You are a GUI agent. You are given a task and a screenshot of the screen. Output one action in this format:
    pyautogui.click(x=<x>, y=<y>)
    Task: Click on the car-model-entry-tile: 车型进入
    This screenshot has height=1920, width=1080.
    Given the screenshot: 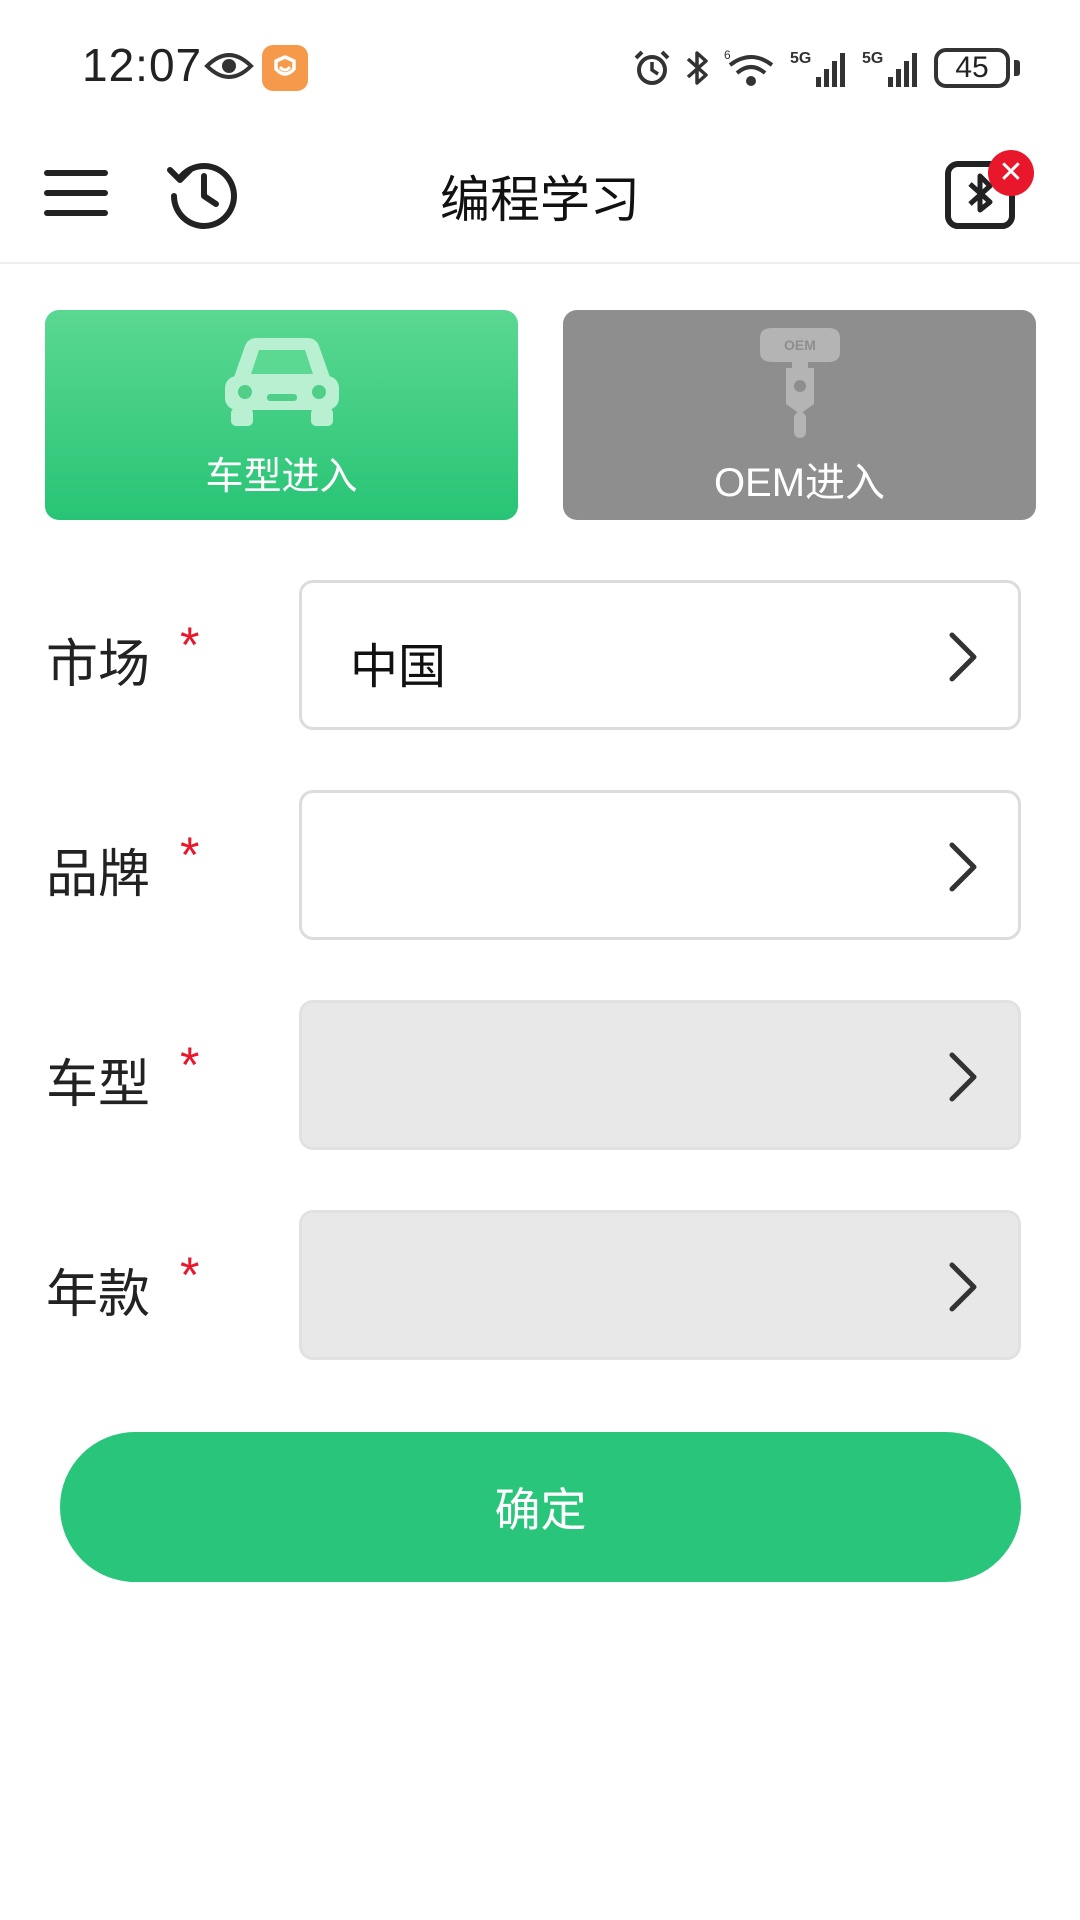 What is the action you would take?
    pyautogui.click(x=281, y=415)
    